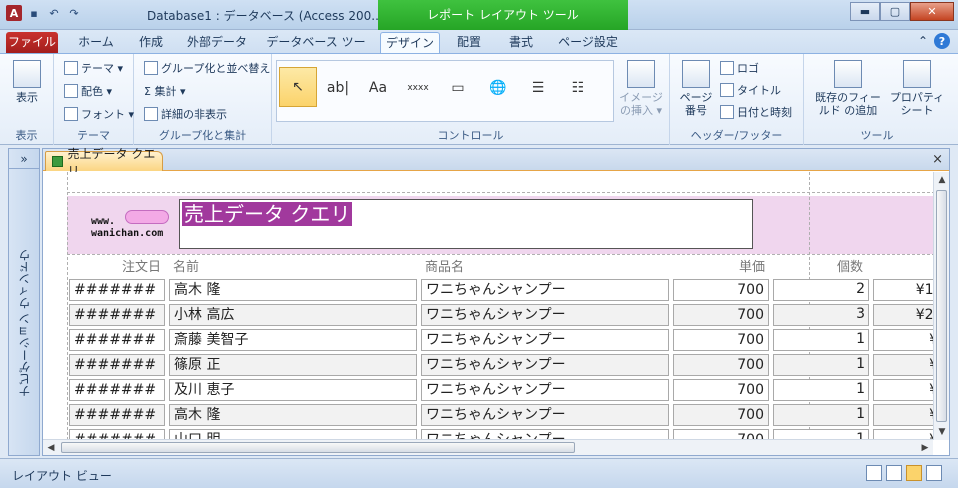 The image size is (958, 488). What do you see at coordinates (466, 224) in the screenshot?
I see `report-title-box: 売上データ クエリ` at bounding box center [466, 224].